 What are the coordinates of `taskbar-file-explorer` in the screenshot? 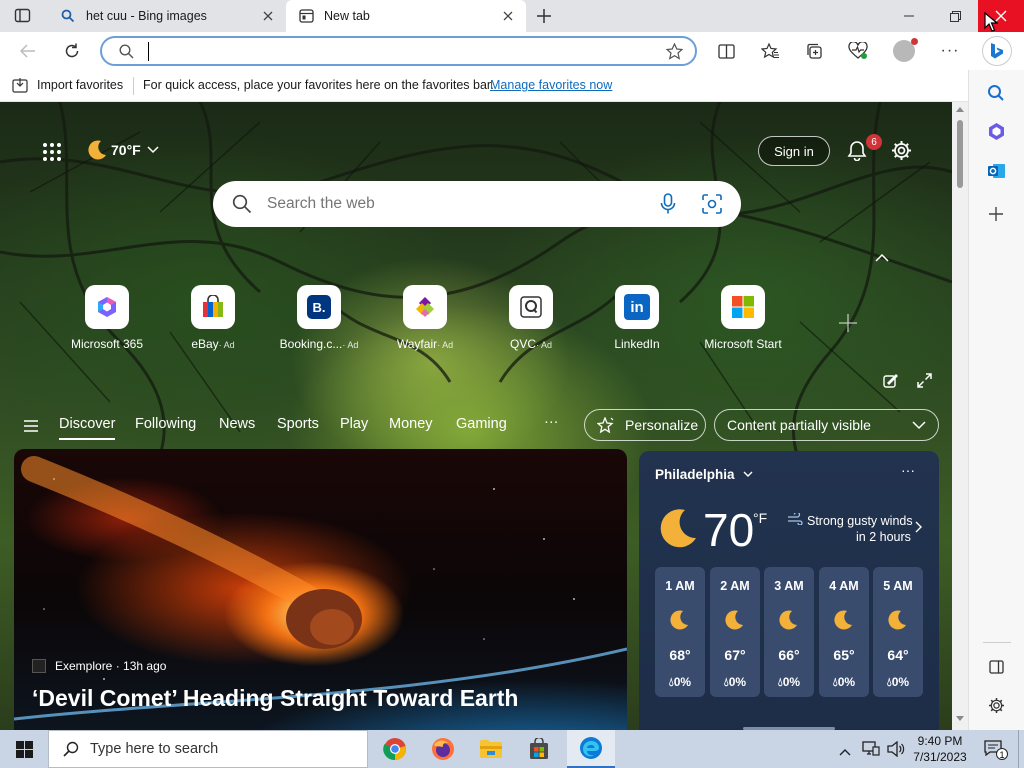 It's located at (491, 749).